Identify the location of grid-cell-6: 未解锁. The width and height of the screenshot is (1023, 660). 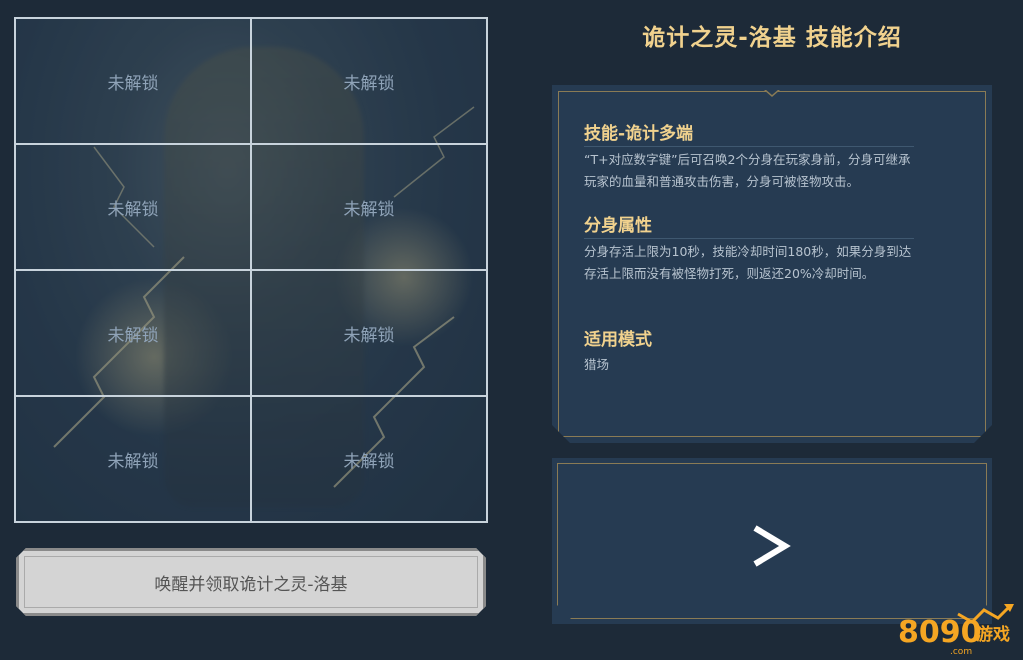
(369, 333).